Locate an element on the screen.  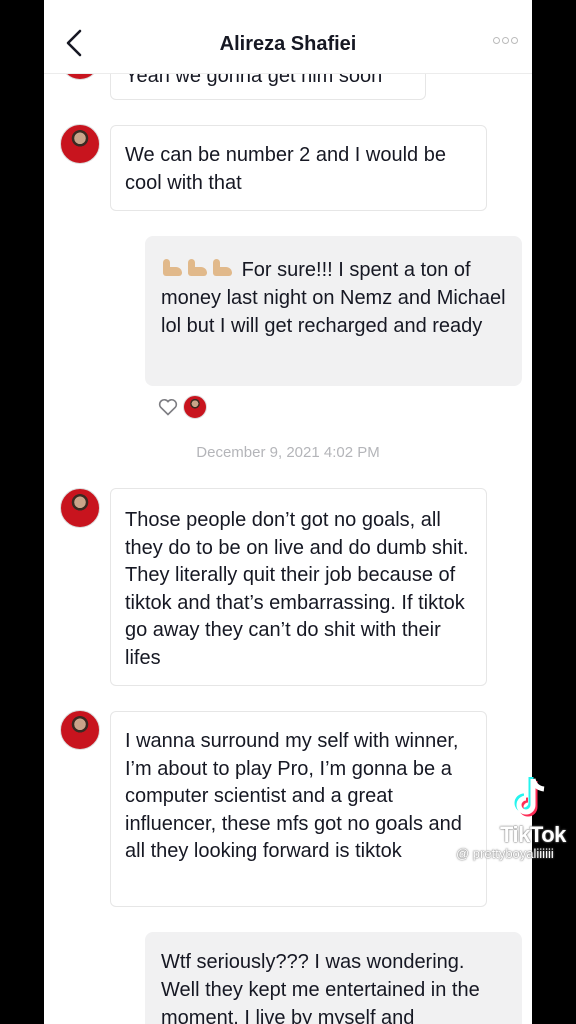
reaction-avatar is located at coordinates (195, 407).